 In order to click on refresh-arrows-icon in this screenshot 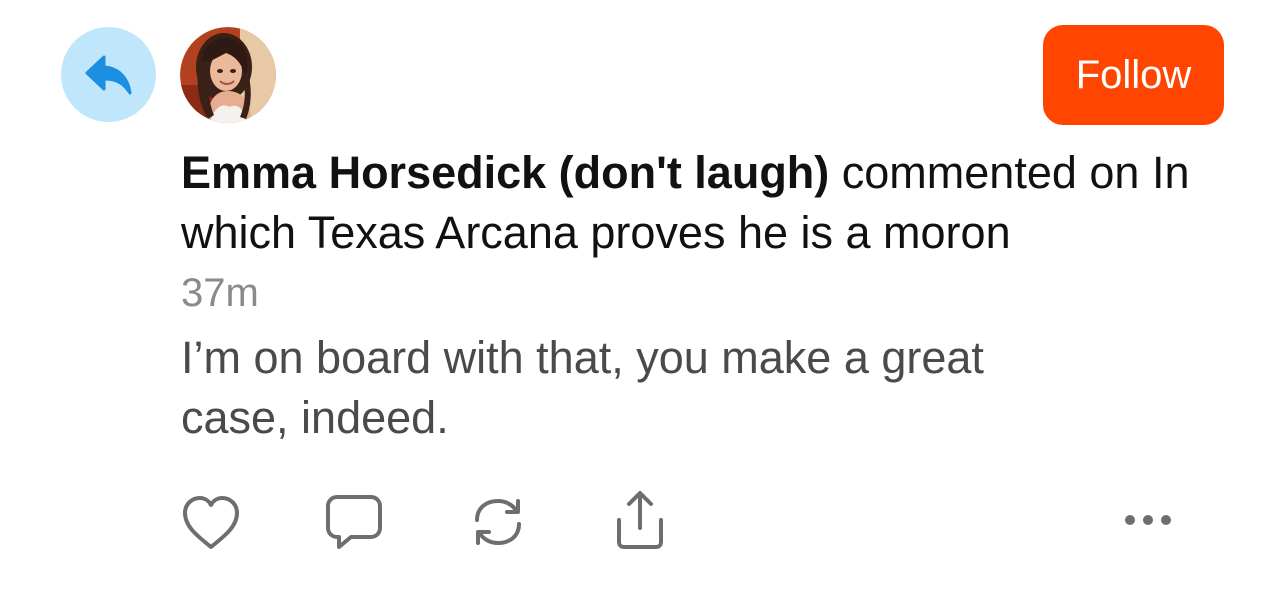, I will do `click(498, 522)`.